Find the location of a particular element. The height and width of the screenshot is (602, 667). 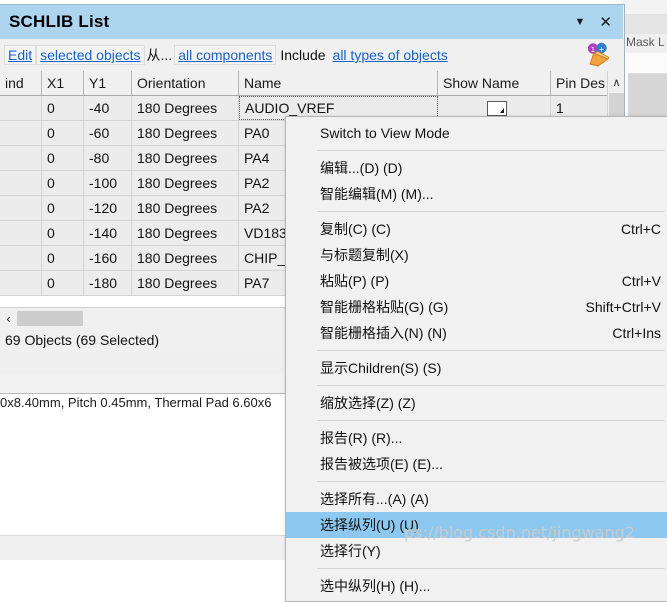

scope-link: selected objects is located at coordinates (90, 55).